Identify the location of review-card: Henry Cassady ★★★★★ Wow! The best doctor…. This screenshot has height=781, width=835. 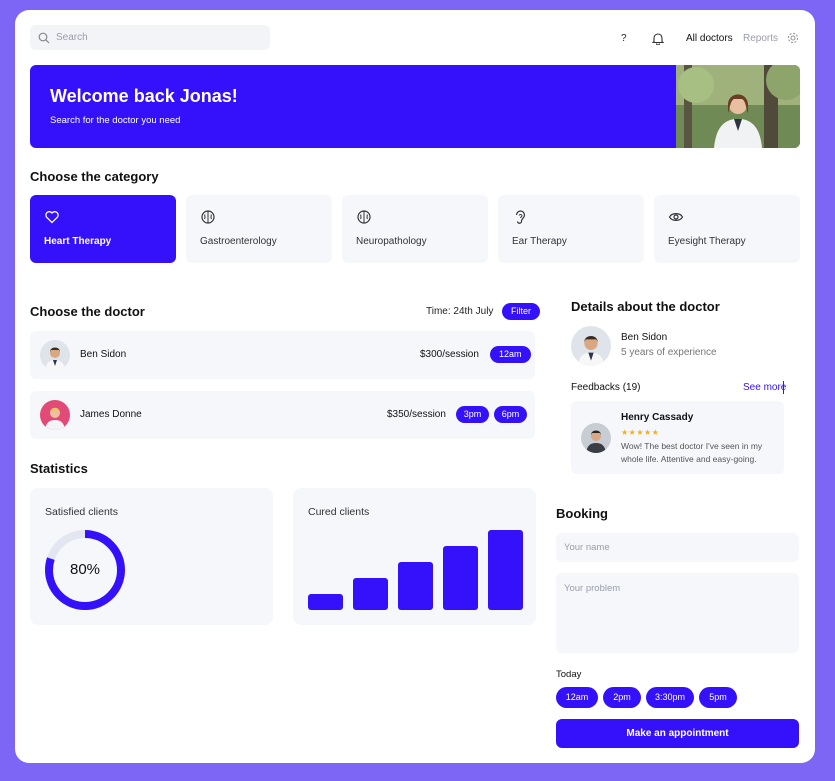
(677, 437).